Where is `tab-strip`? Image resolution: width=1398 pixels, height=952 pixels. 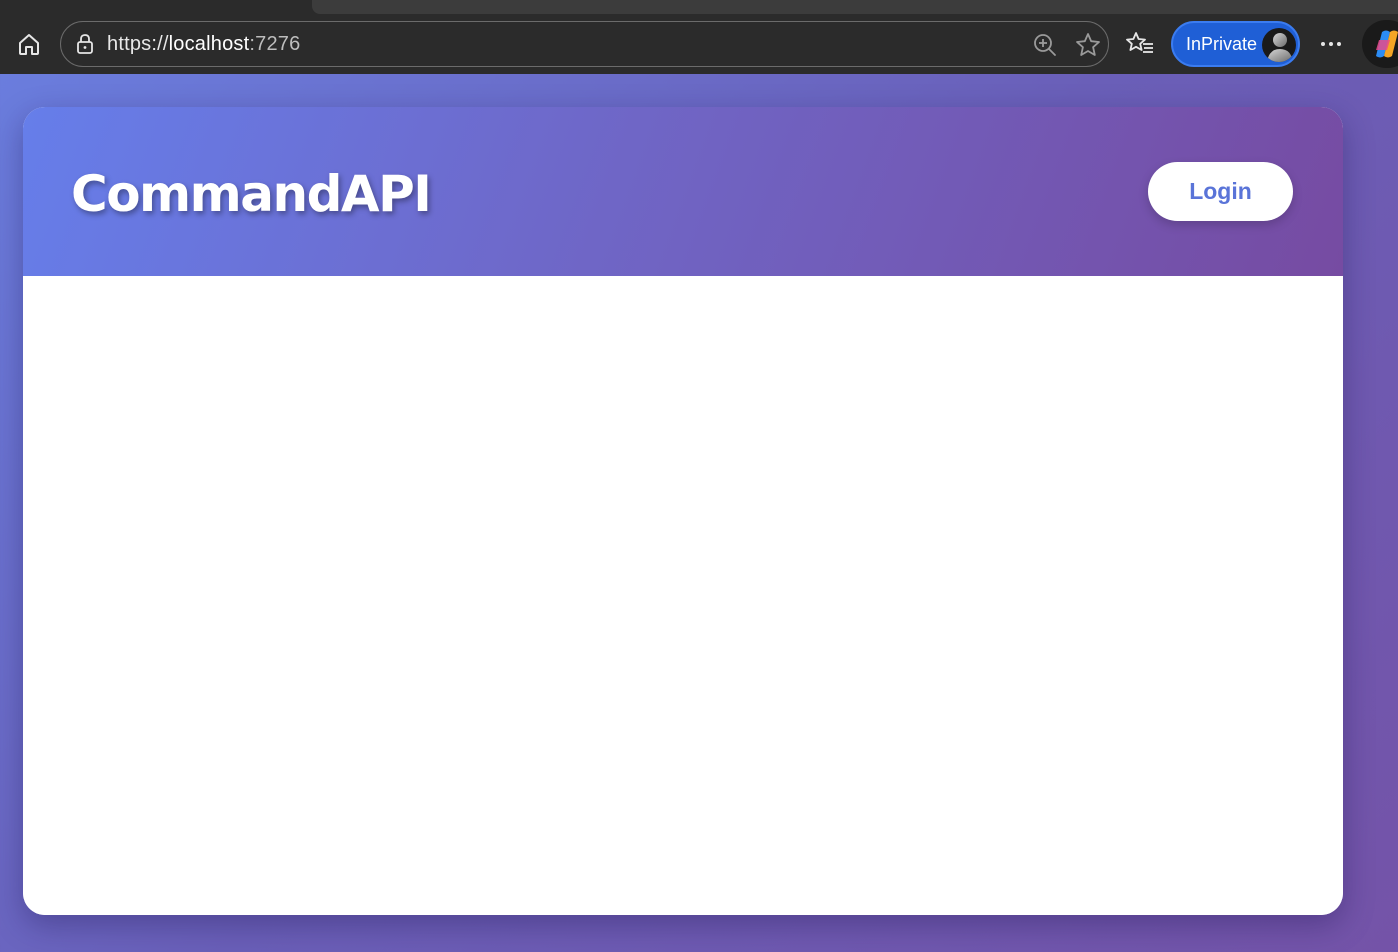 tab-strip is located at coordinates (855, 7).